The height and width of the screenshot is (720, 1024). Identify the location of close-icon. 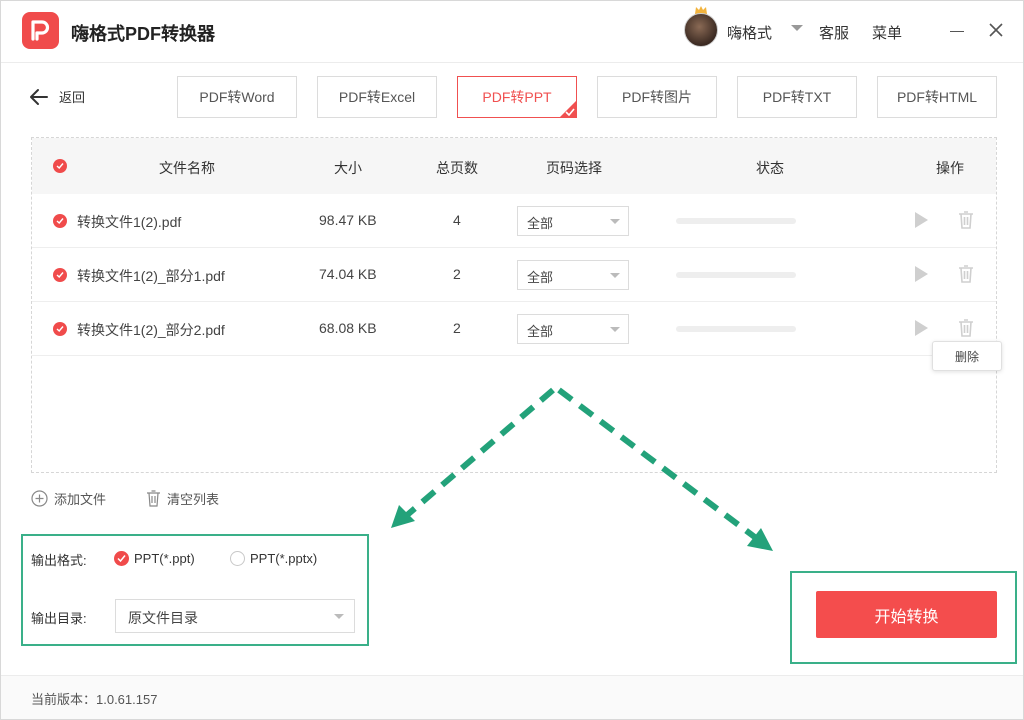
(996, 30).